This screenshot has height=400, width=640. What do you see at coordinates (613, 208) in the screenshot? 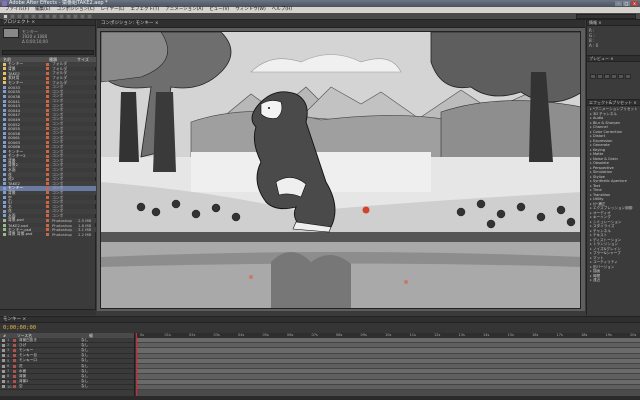
I see `effect-category: エクスプレッション制御` at bounding box center [613, 208].